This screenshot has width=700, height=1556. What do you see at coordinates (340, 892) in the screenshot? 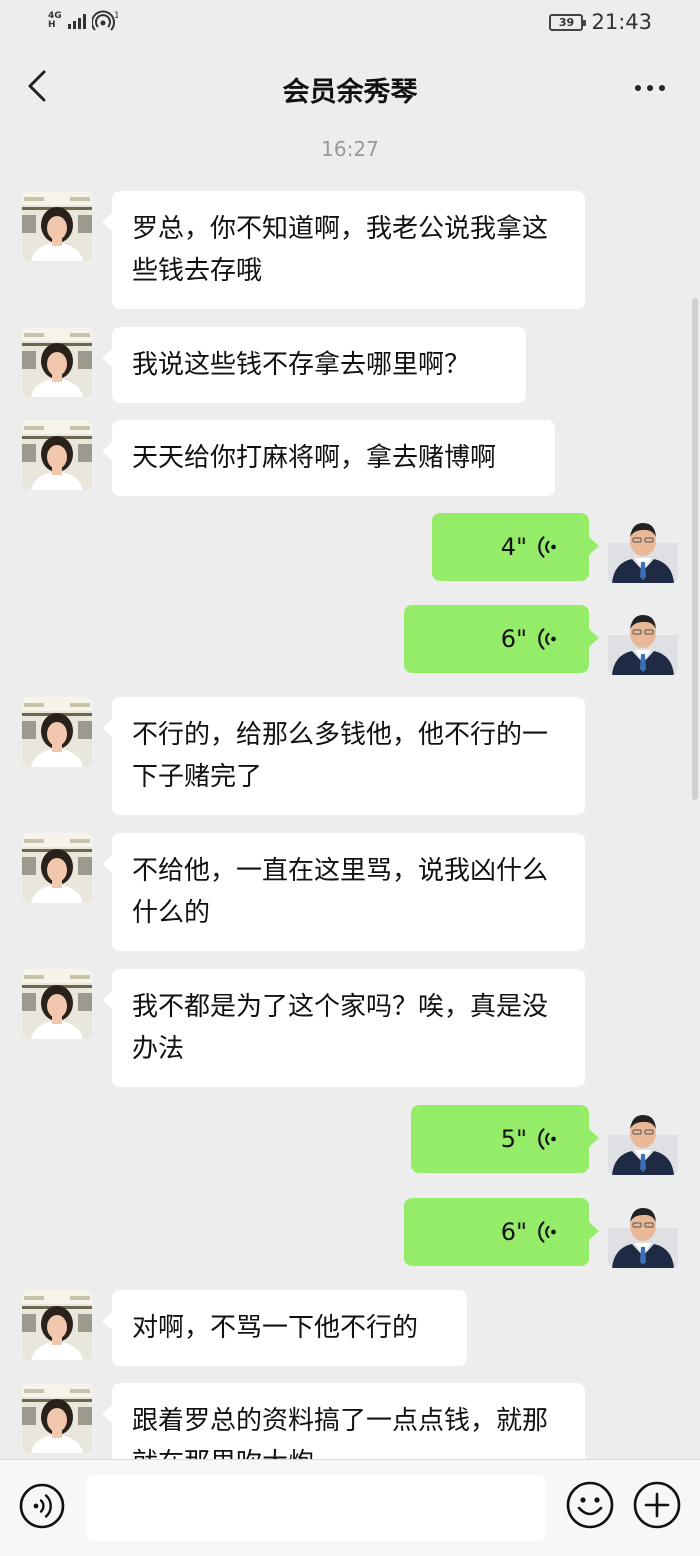
I see `message-text: 不给他，一直在这里骂，说我凶什么什么的` at bounding box center [340, 892].